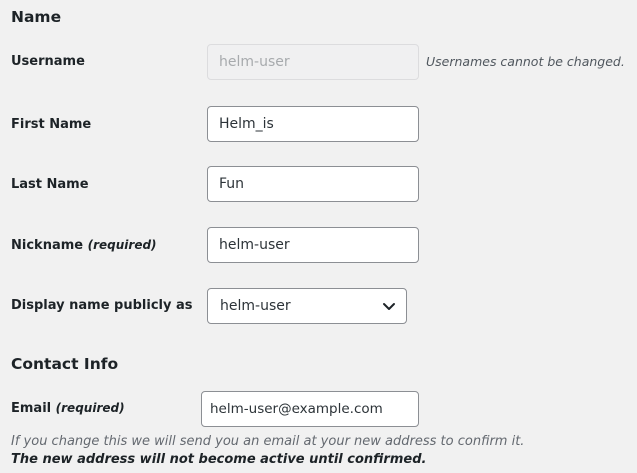 The height and width of the screenshot is (473, 637). I want to click on email-field, so click(310, 409).